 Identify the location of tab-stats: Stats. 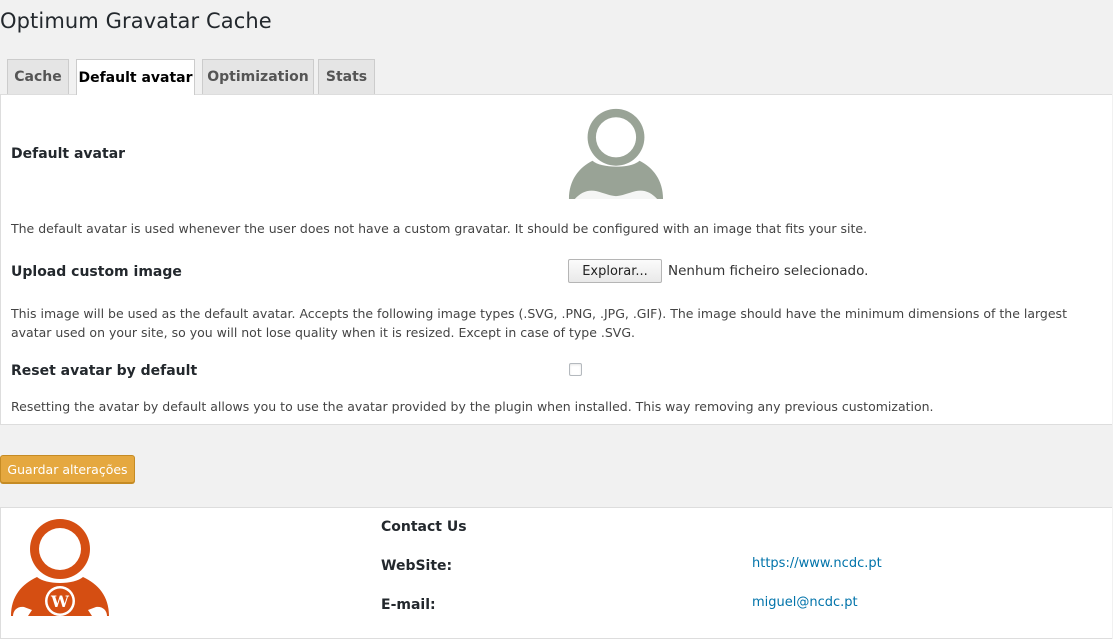
(346, 76).